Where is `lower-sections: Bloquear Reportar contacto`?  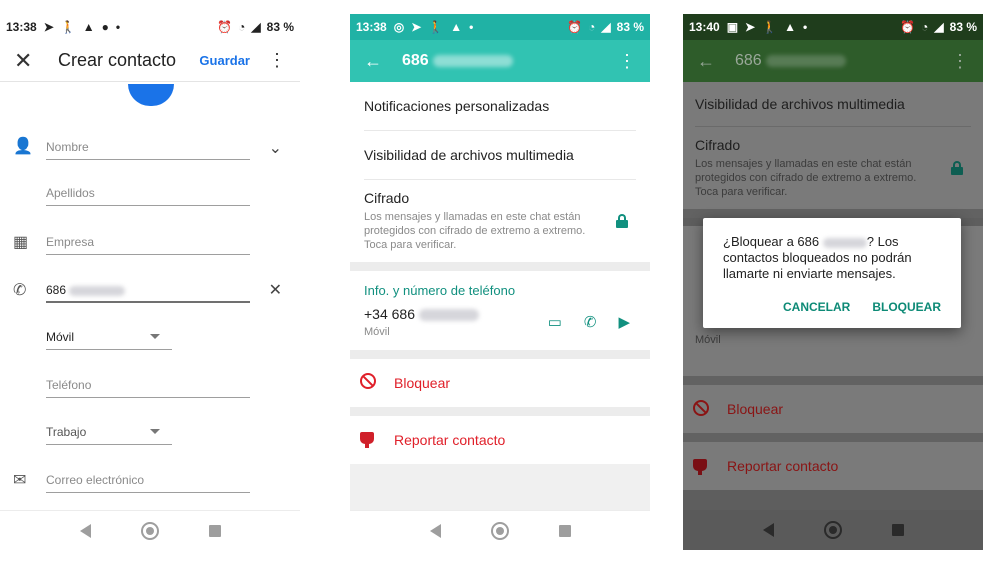 lower-sections: Bloquear Reportar contacto is located at coordinates (833, 433).